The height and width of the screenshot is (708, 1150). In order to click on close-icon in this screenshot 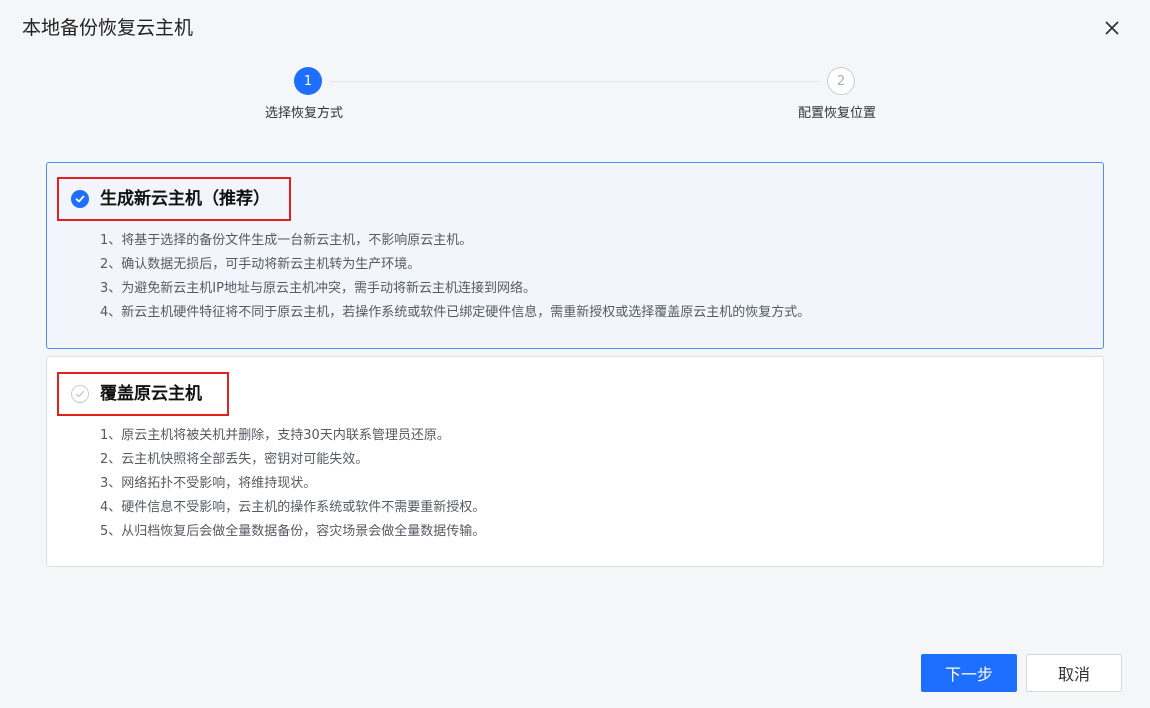, I will do `click(1112, 28)`.